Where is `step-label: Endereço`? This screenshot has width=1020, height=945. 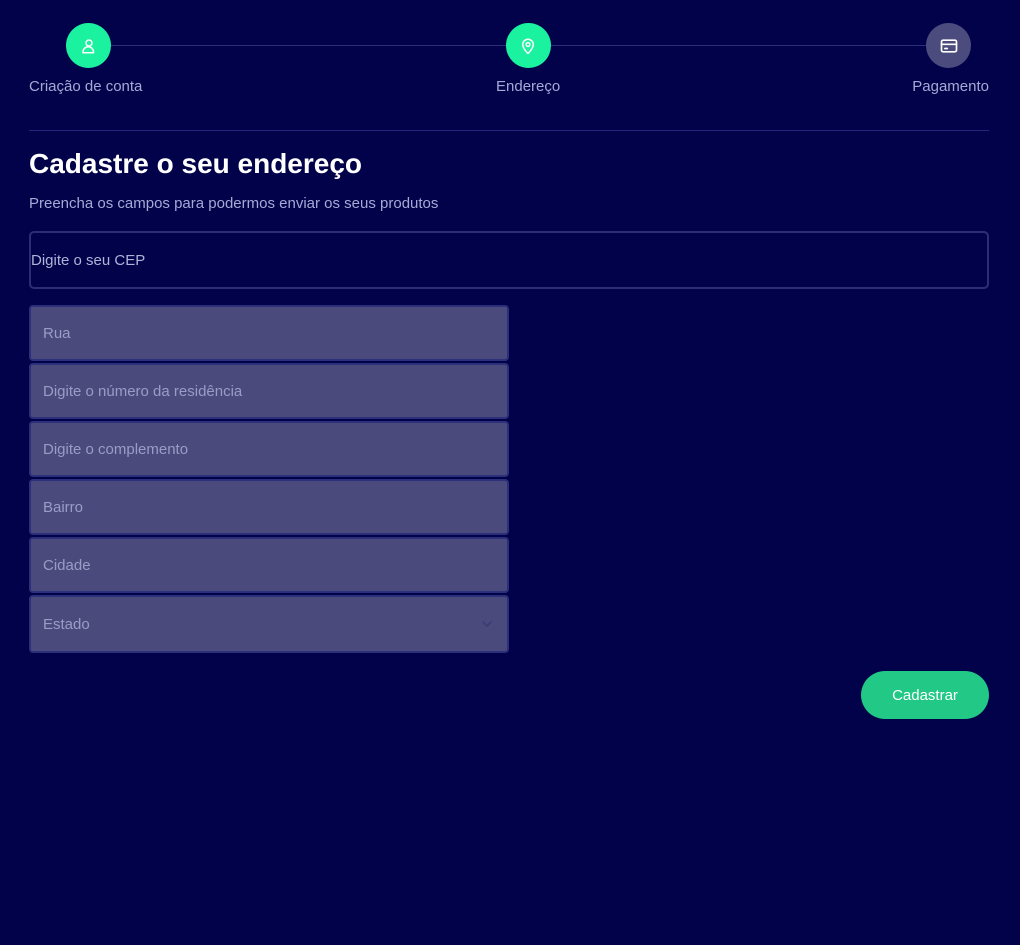
step-label: Endereço is located at coordinates (528, 86).